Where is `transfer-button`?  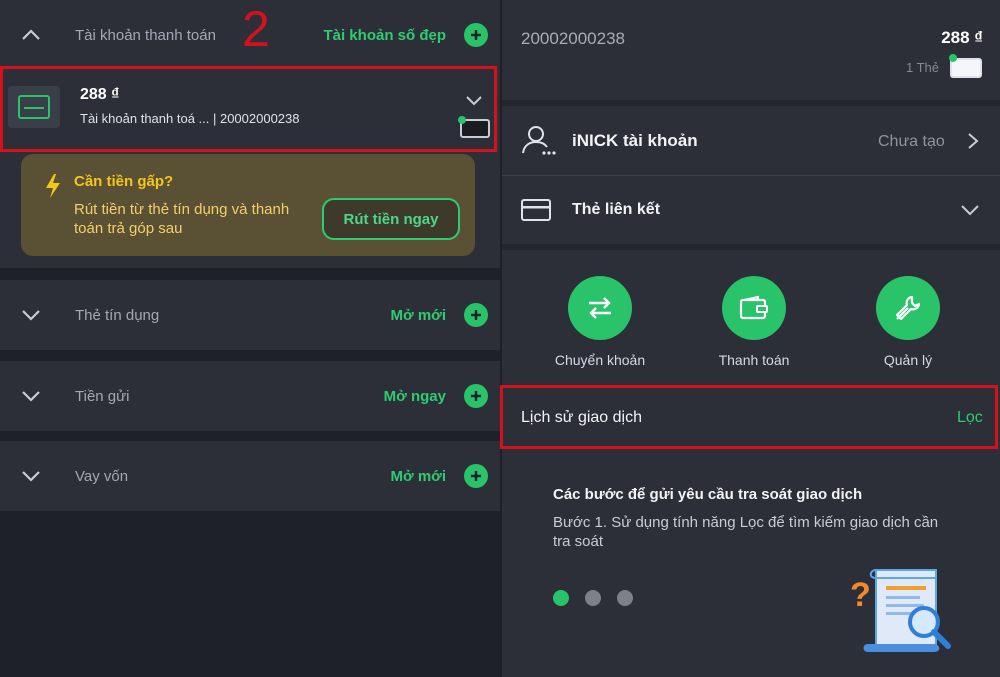
transfer-button is located at coordinates (600, 308).